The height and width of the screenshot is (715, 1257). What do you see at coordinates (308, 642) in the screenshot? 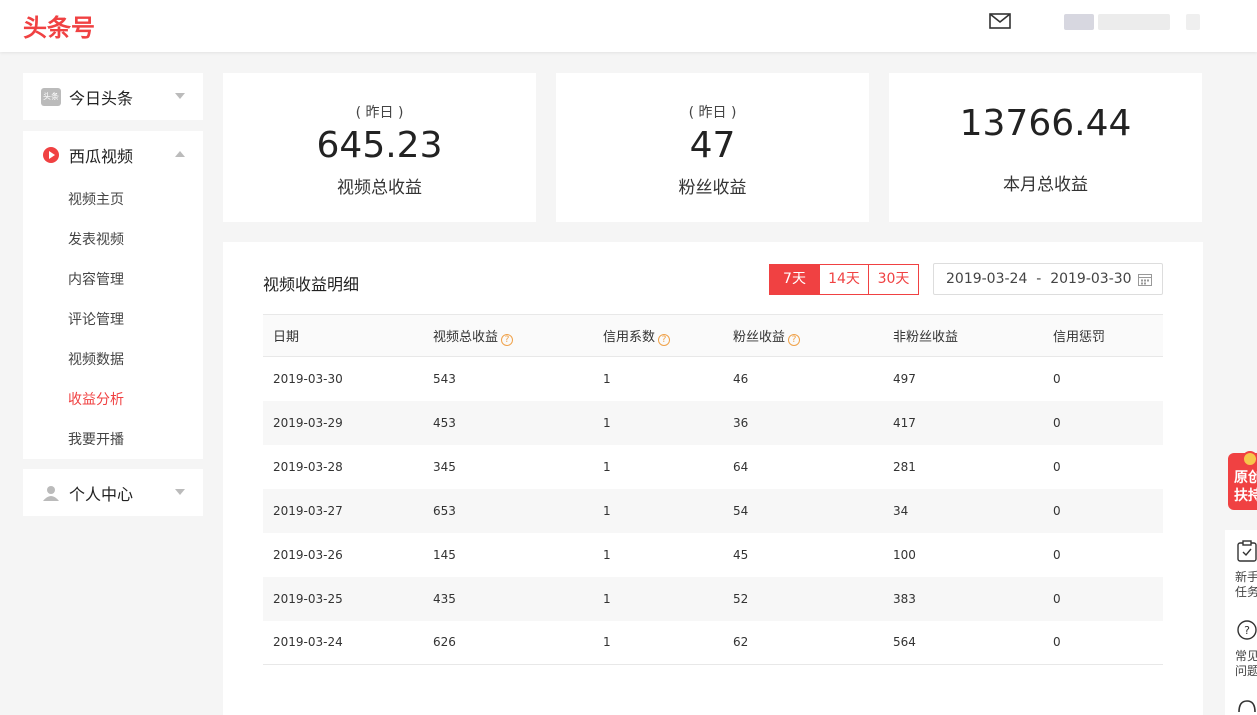
I see `td-date: 2019-03-24` at bounding box center [308, 642].